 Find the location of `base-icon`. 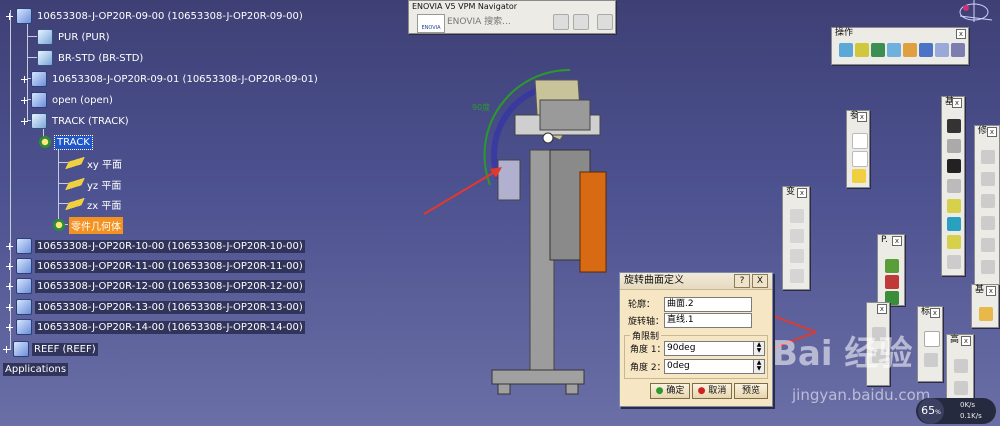

base-icon is located at coordinates (986, 314).